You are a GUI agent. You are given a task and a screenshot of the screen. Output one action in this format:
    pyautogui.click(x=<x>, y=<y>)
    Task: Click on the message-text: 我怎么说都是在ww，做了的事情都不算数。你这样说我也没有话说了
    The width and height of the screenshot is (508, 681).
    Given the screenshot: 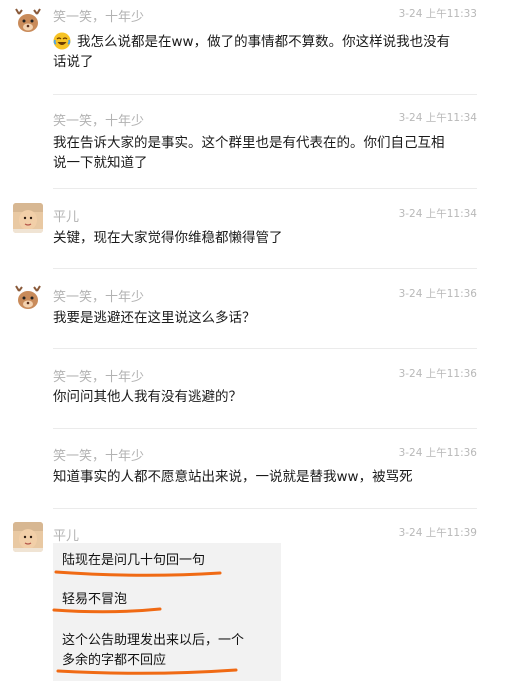 What is the action you would take?
    pyautogui.click(x=253, y=52)
    